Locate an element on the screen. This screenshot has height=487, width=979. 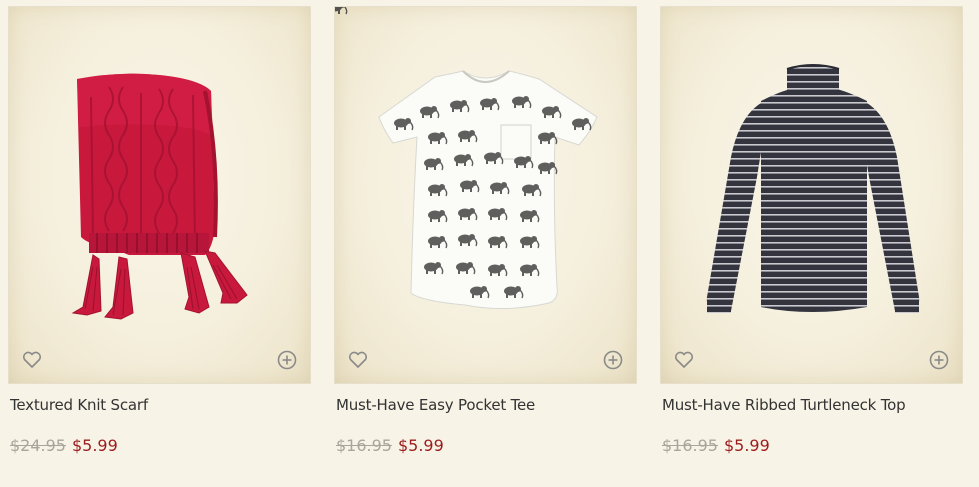
original-price: $24.95 is located at coordinates (38, 445).